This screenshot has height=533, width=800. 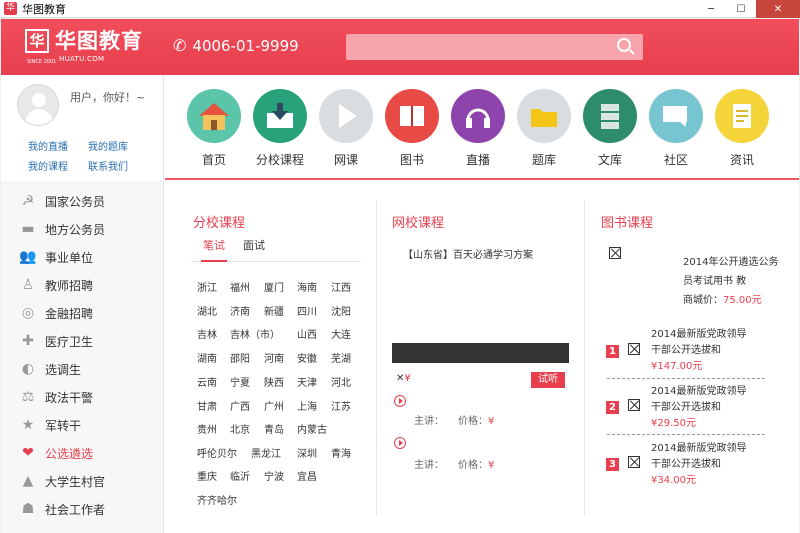 I want to click on sidebar-item-public-selection: ❤ 公选遴选, so click(x=82, y=453).